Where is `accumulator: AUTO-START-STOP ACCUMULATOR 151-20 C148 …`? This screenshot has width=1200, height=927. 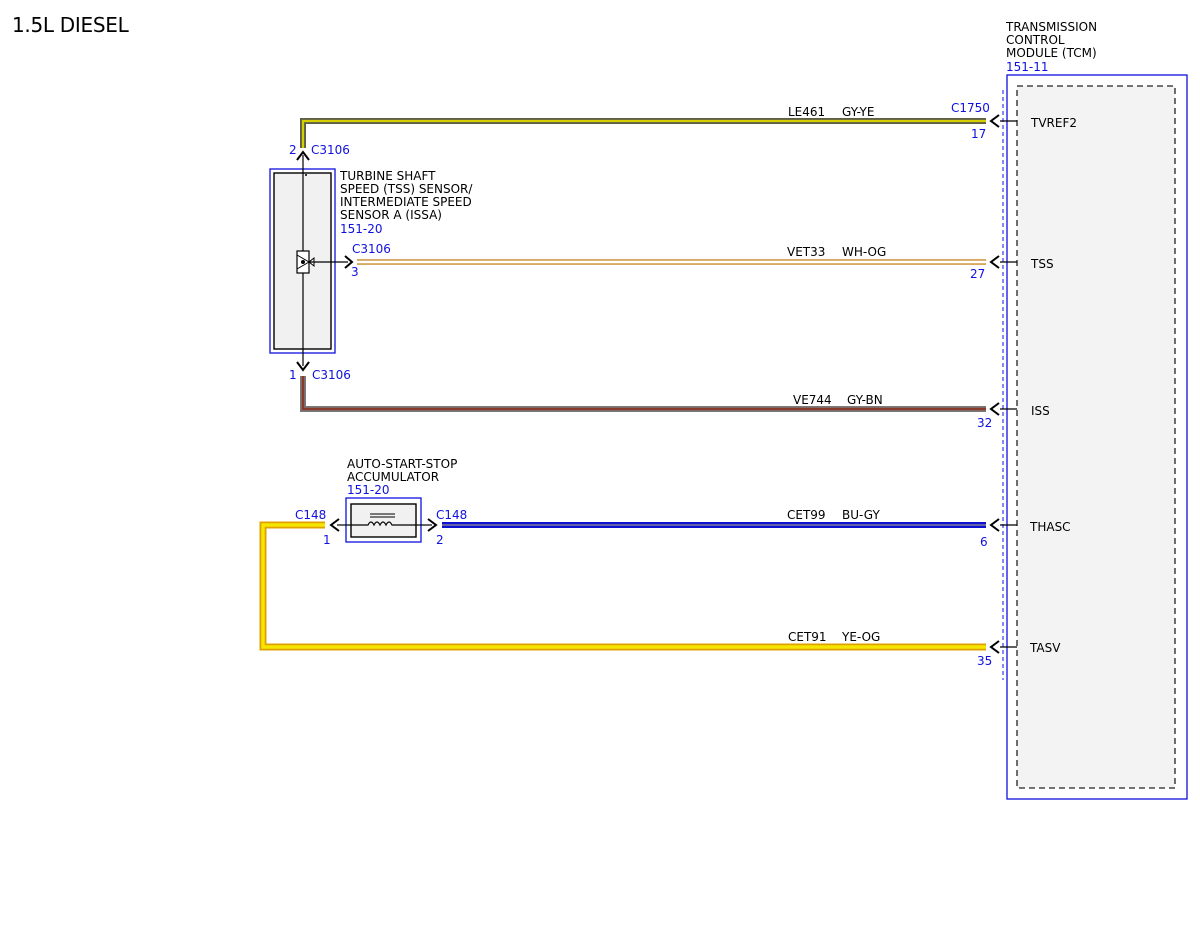
accumulator: AUTO-START-STOP ACCUMULATOR 151-20 C148 … is located at coordinates (381, 502).